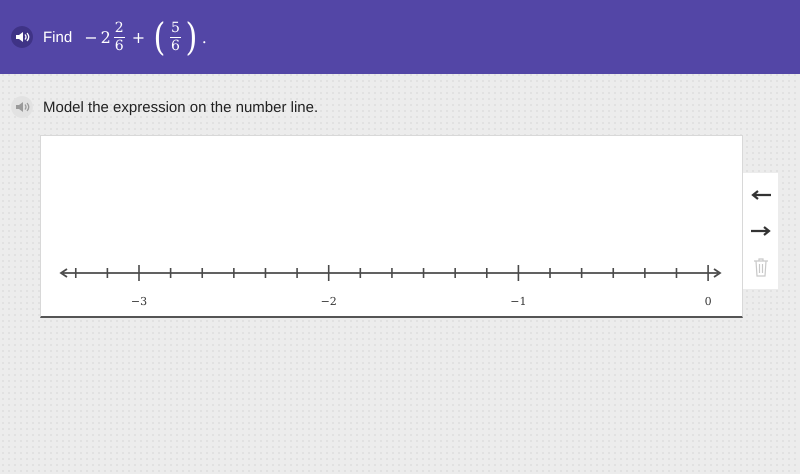 The width and height of the screenshot is (800, 474). What do you see at coordinates (328, 301) in the screenshot?
I see `tick-label: −2` at bounding box center [328, 301].